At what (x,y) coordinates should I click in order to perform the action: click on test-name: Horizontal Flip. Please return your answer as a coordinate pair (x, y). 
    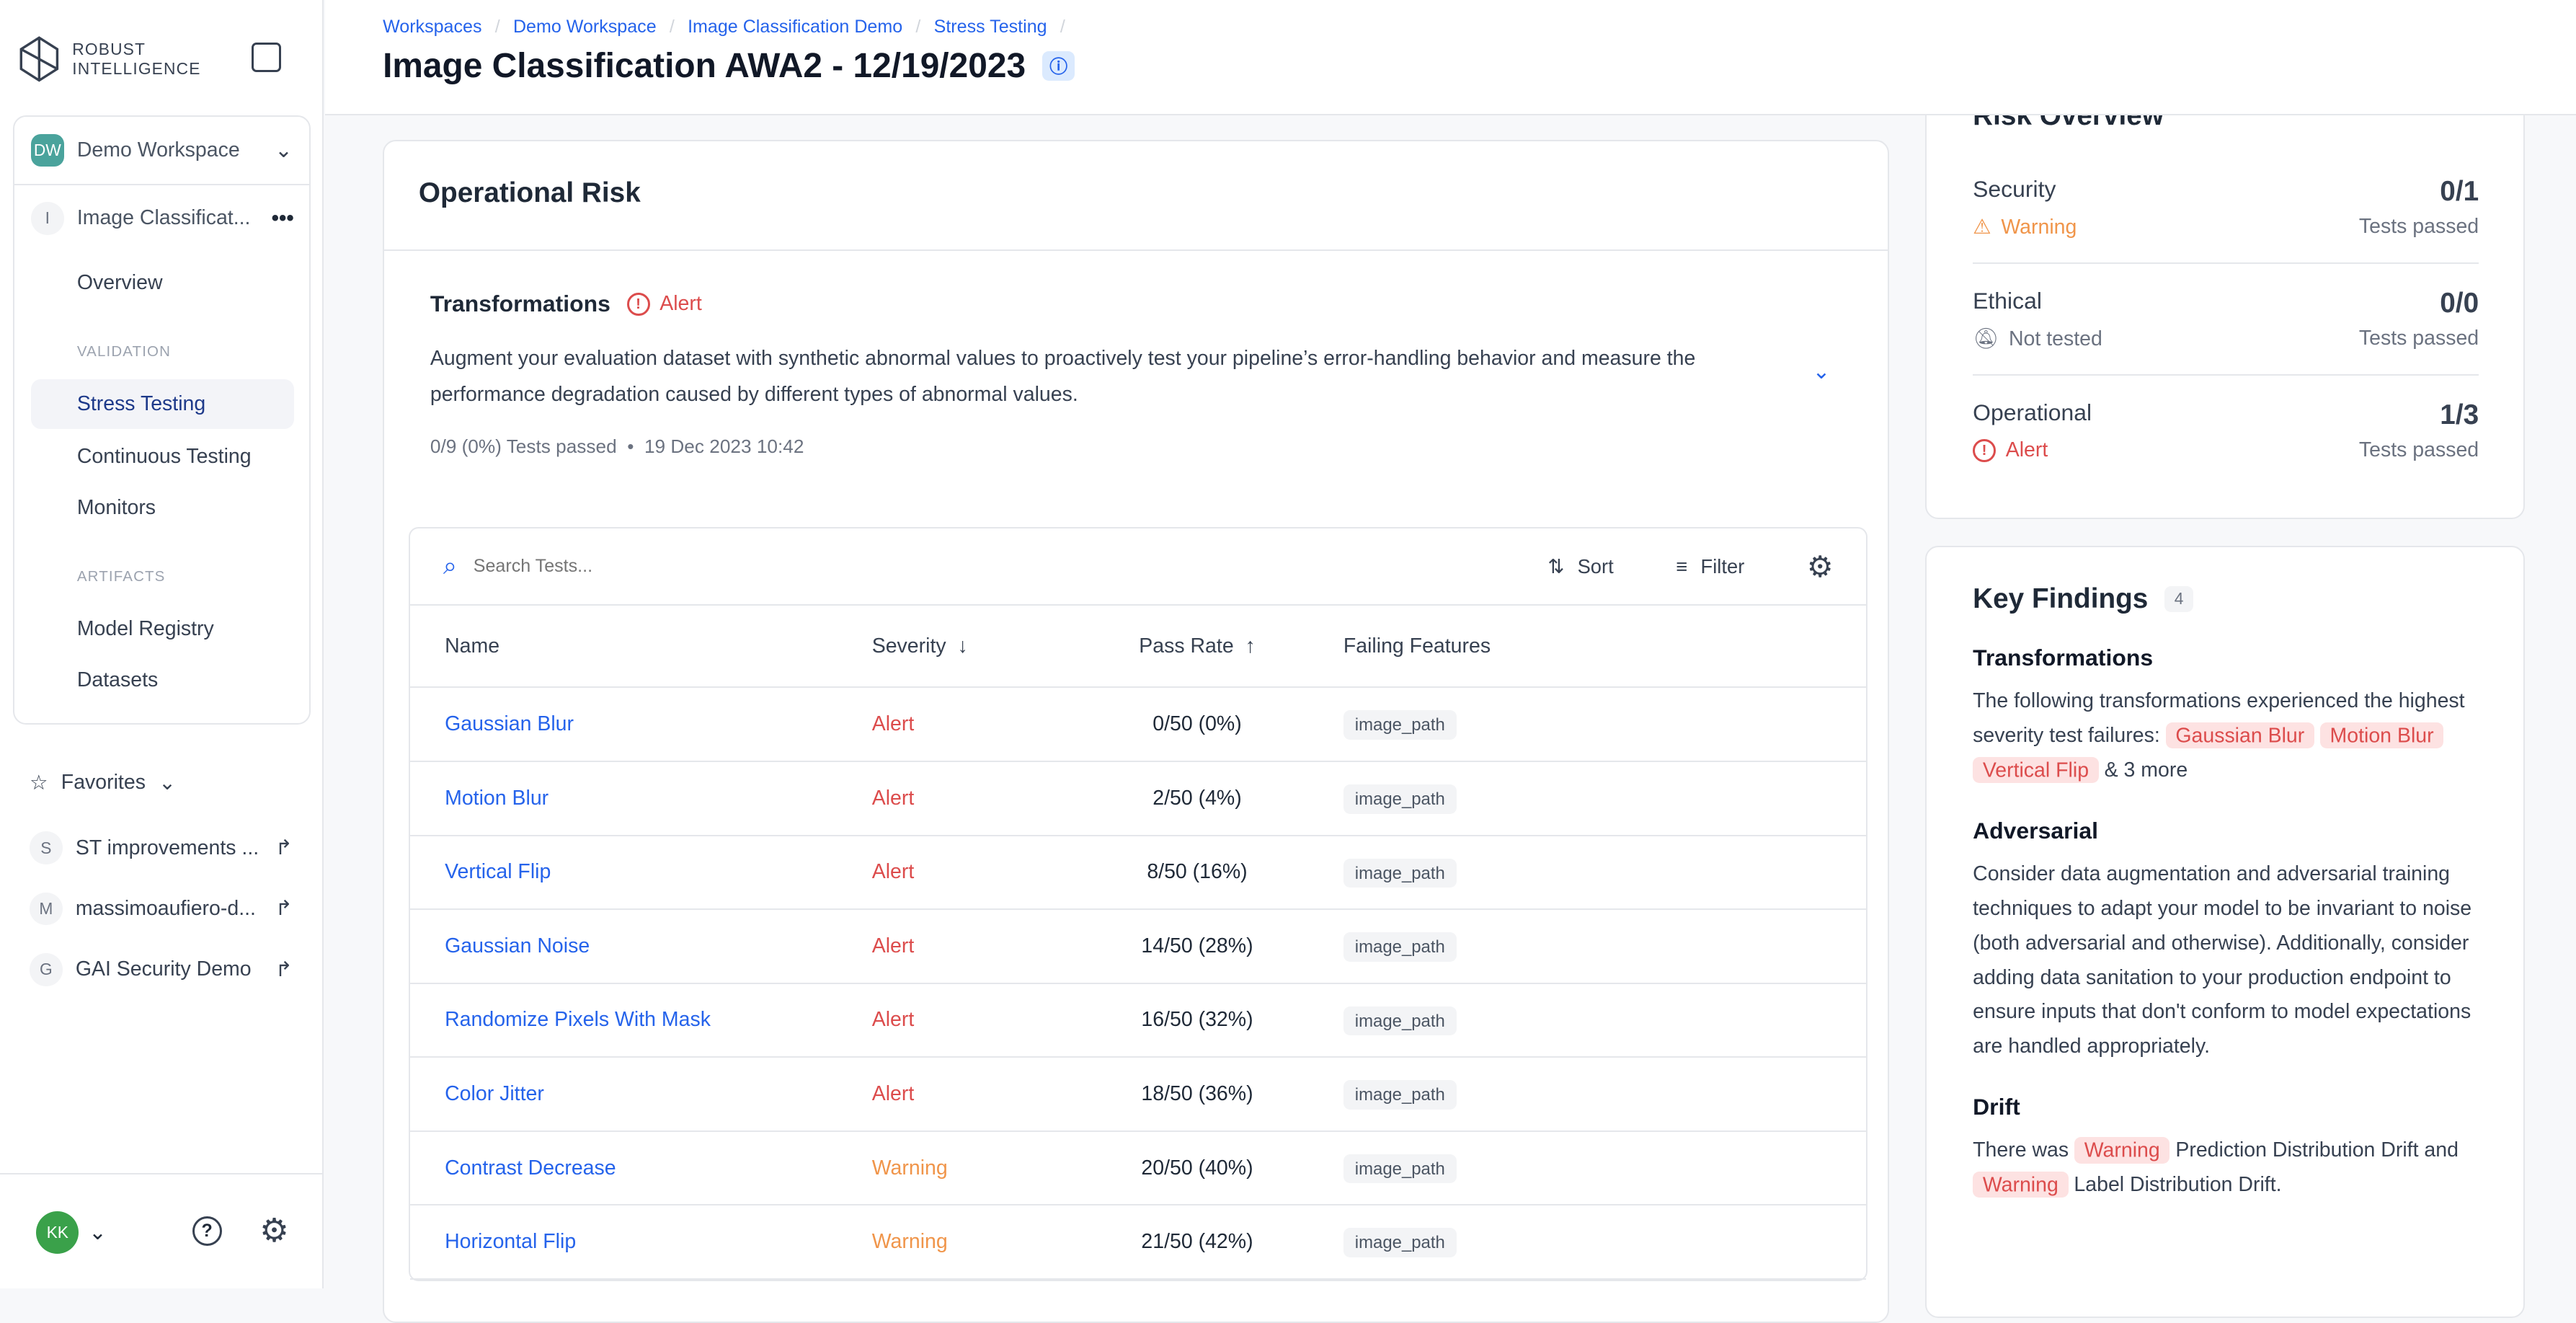
    Looking at the image, I should click on (640, 1242).